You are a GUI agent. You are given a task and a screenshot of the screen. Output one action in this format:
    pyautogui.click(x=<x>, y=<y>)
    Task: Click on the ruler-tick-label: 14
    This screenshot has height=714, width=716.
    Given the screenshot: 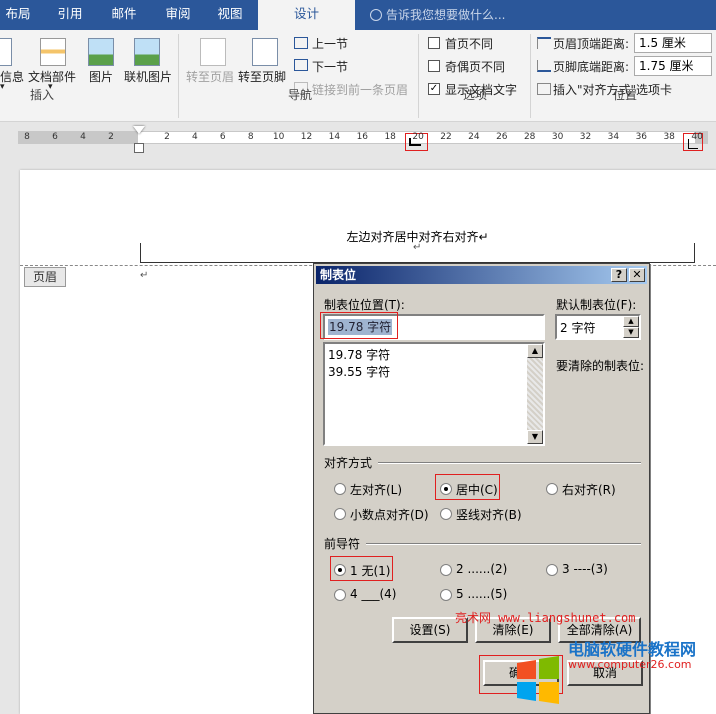 What is the action you would take?
    pyautogui.click(x=334, y=137)
    